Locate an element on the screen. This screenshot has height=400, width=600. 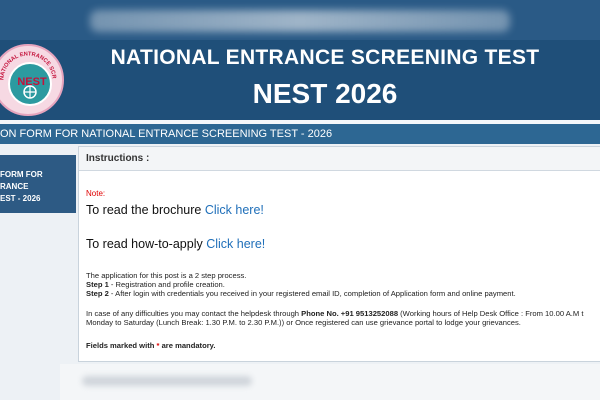
blurred-bottom-area is located at coordinates (330, 382).